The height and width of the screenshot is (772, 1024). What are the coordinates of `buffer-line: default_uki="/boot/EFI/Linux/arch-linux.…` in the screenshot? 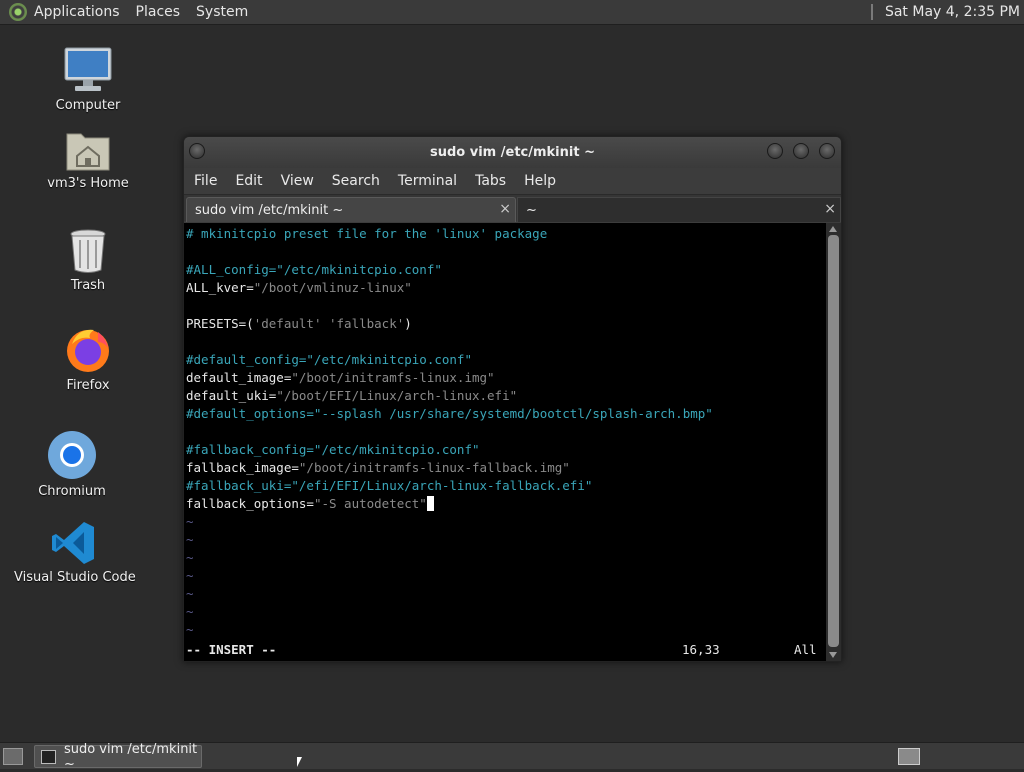 It's located at (449, 396).